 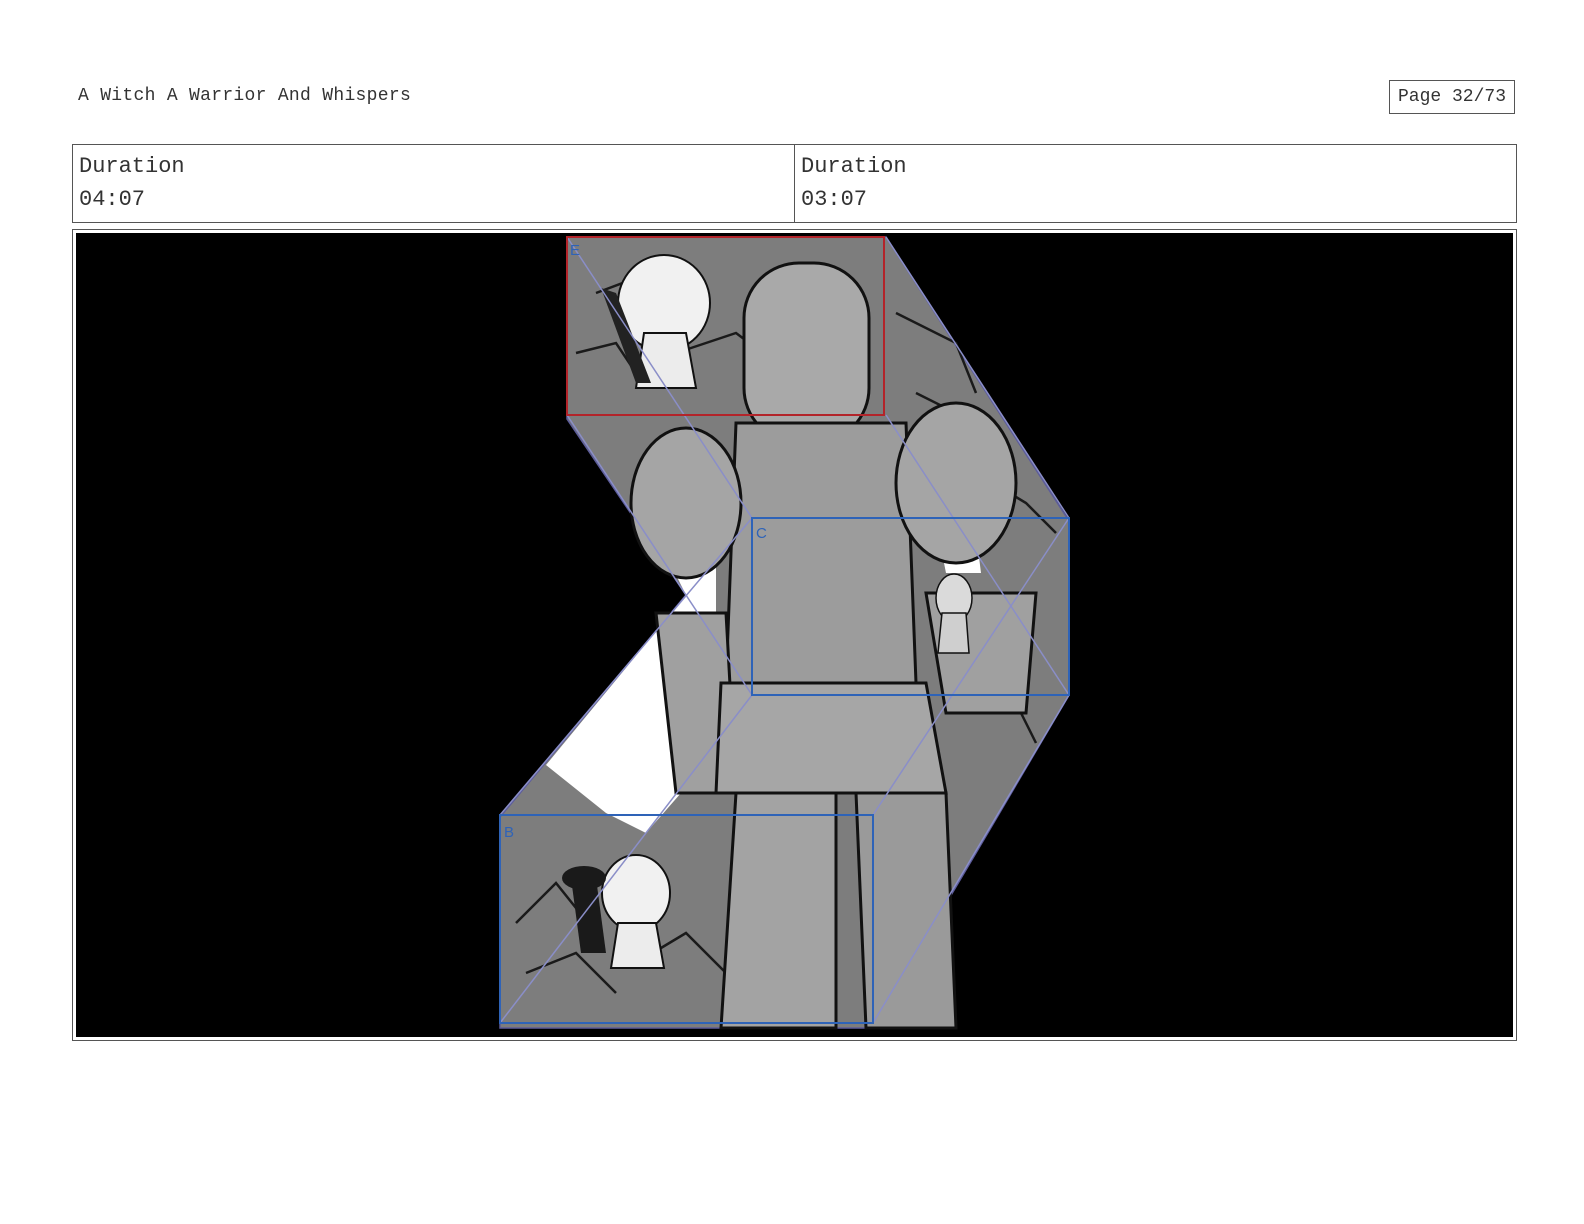 What do you see at coordinates (433, 183) in the screenshot?
I see `duration-cell: Duration 04:07` at bounding box center [433, 183].